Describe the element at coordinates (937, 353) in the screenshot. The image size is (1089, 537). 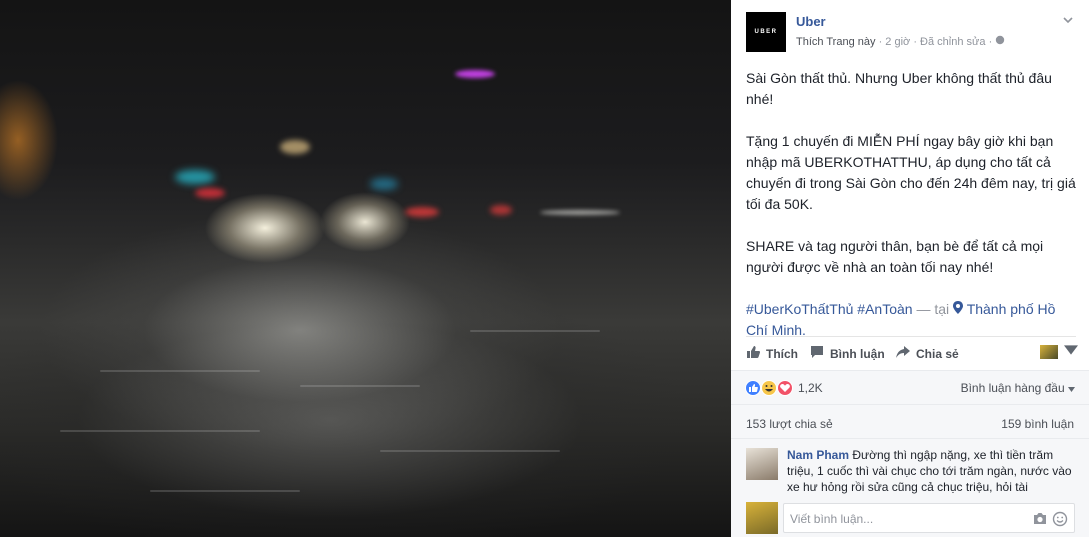
I see `share-label: Chia sẻ` at that location.